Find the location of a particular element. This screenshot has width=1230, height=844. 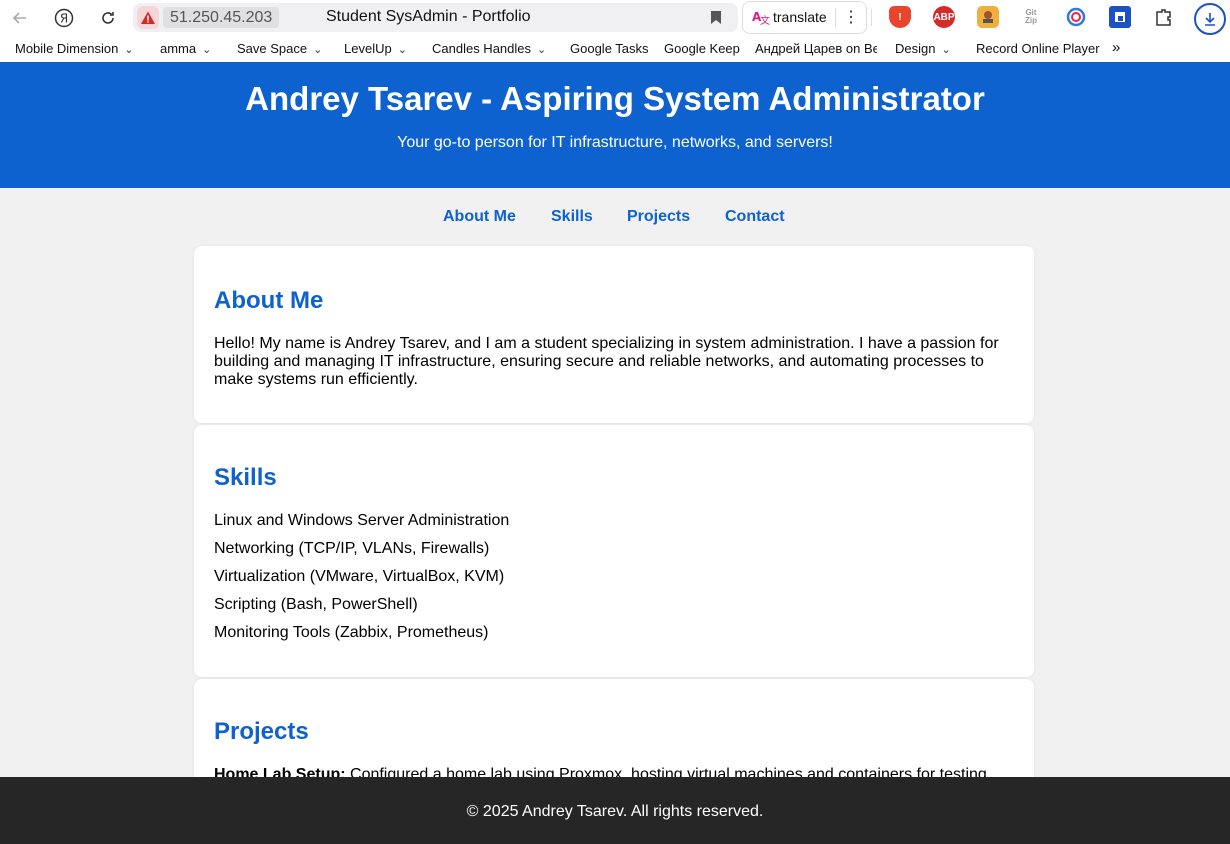

nav-about-link: About Me is located at coordinates (479, 217).